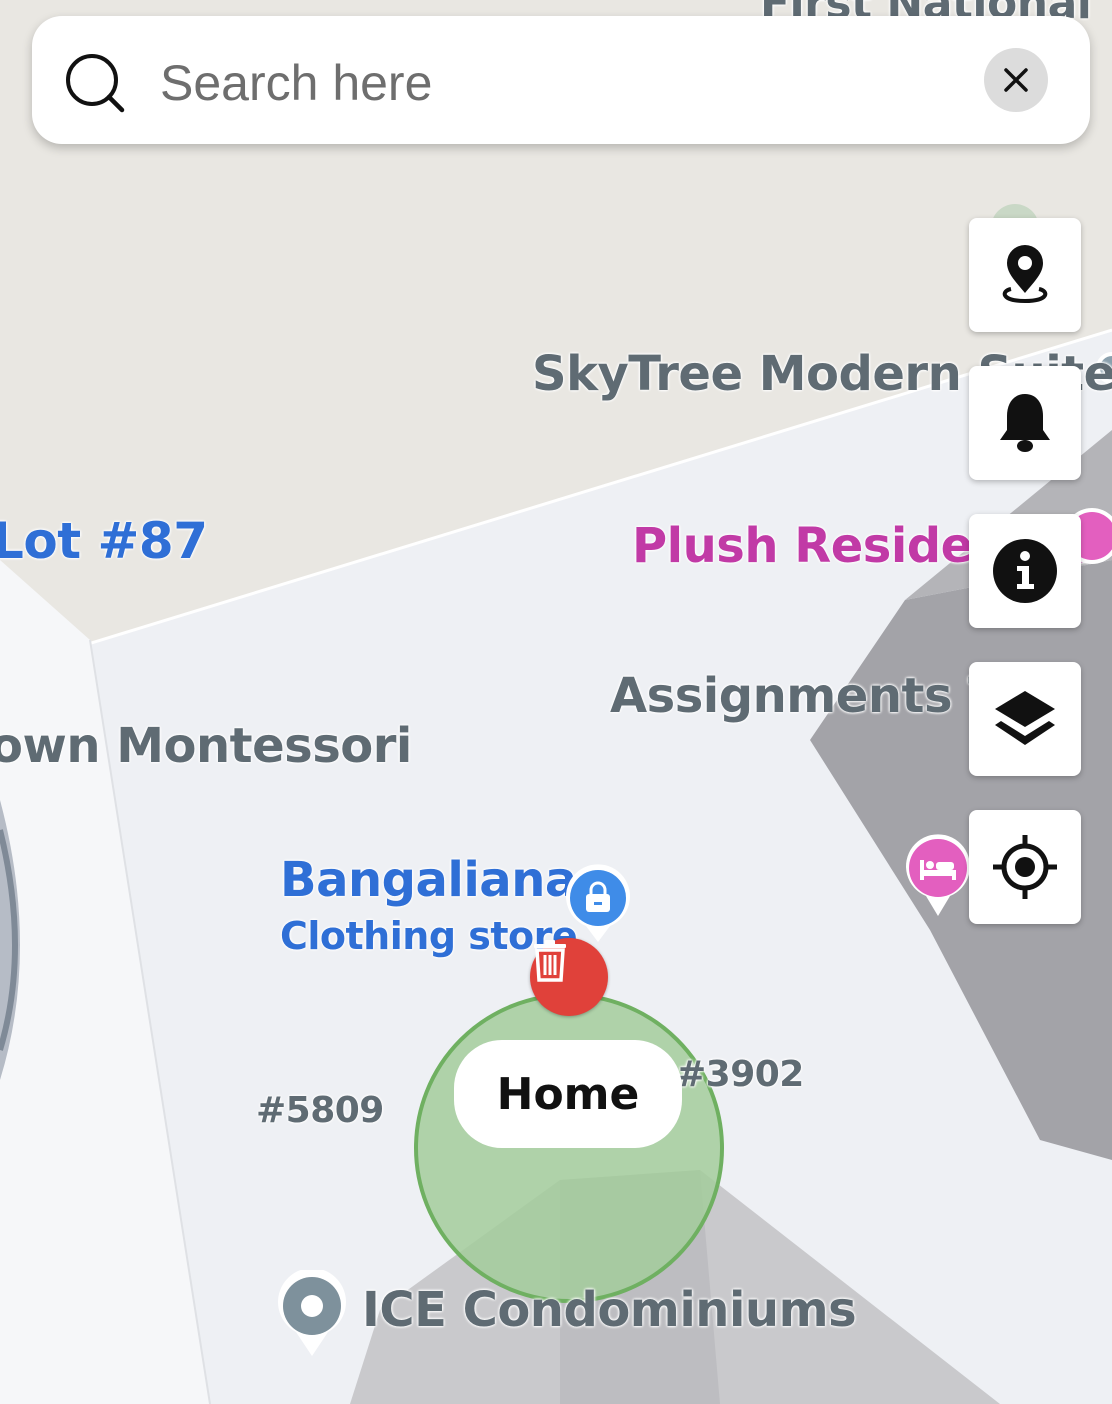  Describe the element at coordinates (95, 83) in the screenshot. I see `search-icon` at that location.